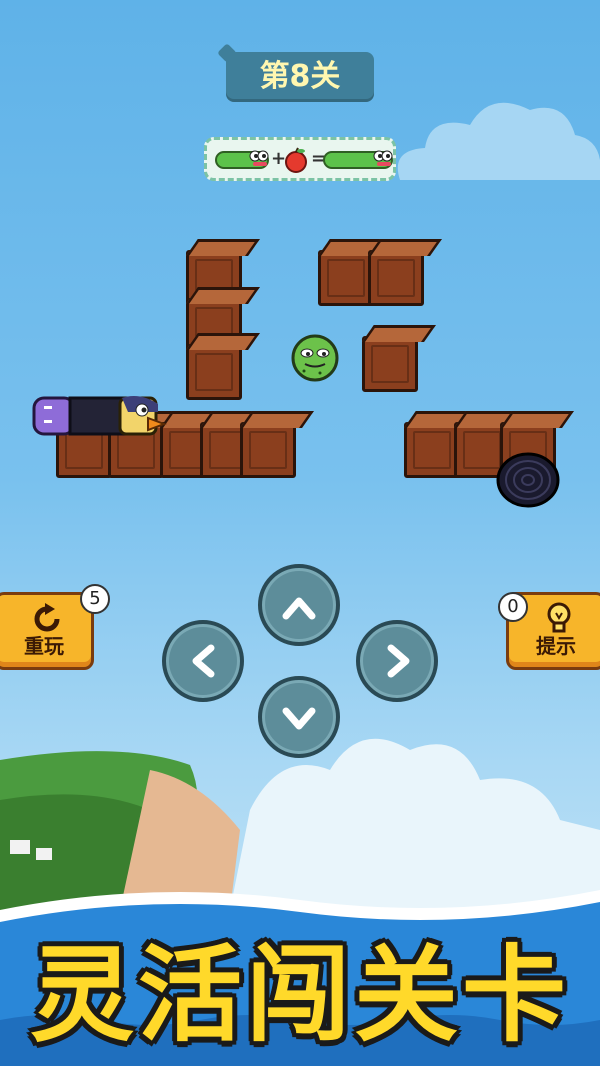 The width and height of the screenshot is (600, 1066). Describe the element at coordinates (95, 599) in the screenshot. I see `restart-count-badge: 5` at that location.